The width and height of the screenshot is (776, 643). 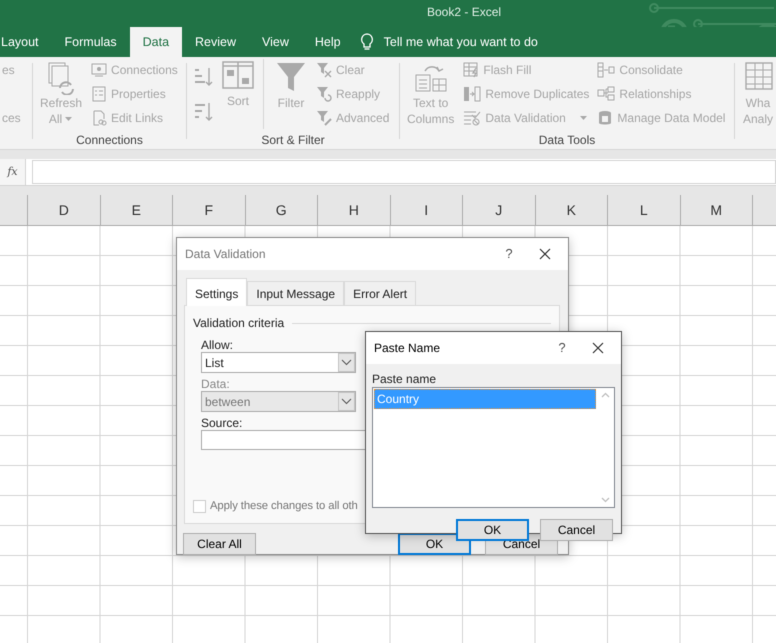 I want to click on dialog-tab: Error Alert, so click(x=380, y=293).